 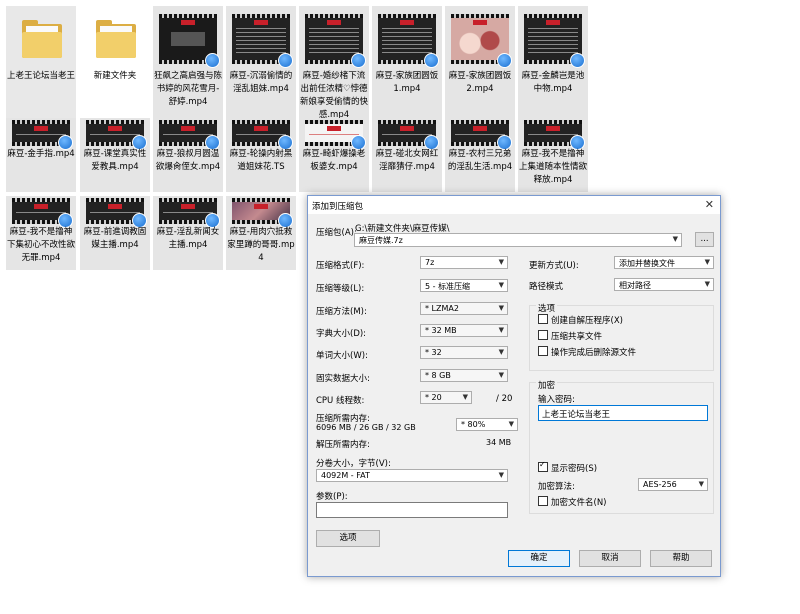 What do you see at coordinates (261, 245) in the screenshot?
I see `file-name: 麻豆-用肉穴抵救家里蹲的哥哥.mp4` at bounding box center [261, 245].